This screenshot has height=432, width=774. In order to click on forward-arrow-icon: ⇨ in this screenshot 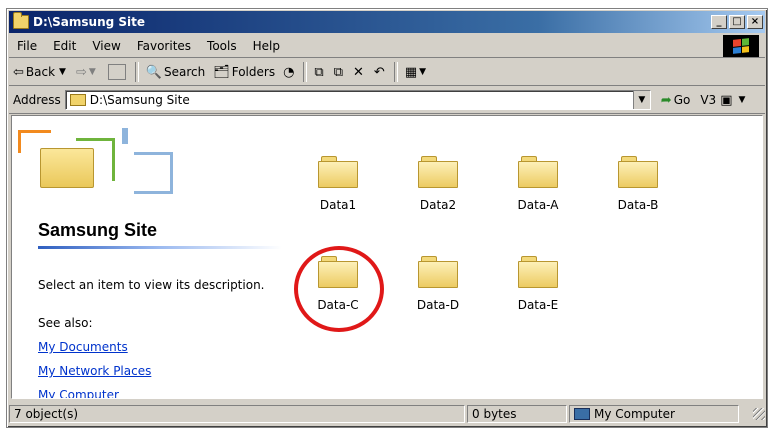, I will do `click(81, 72)`.